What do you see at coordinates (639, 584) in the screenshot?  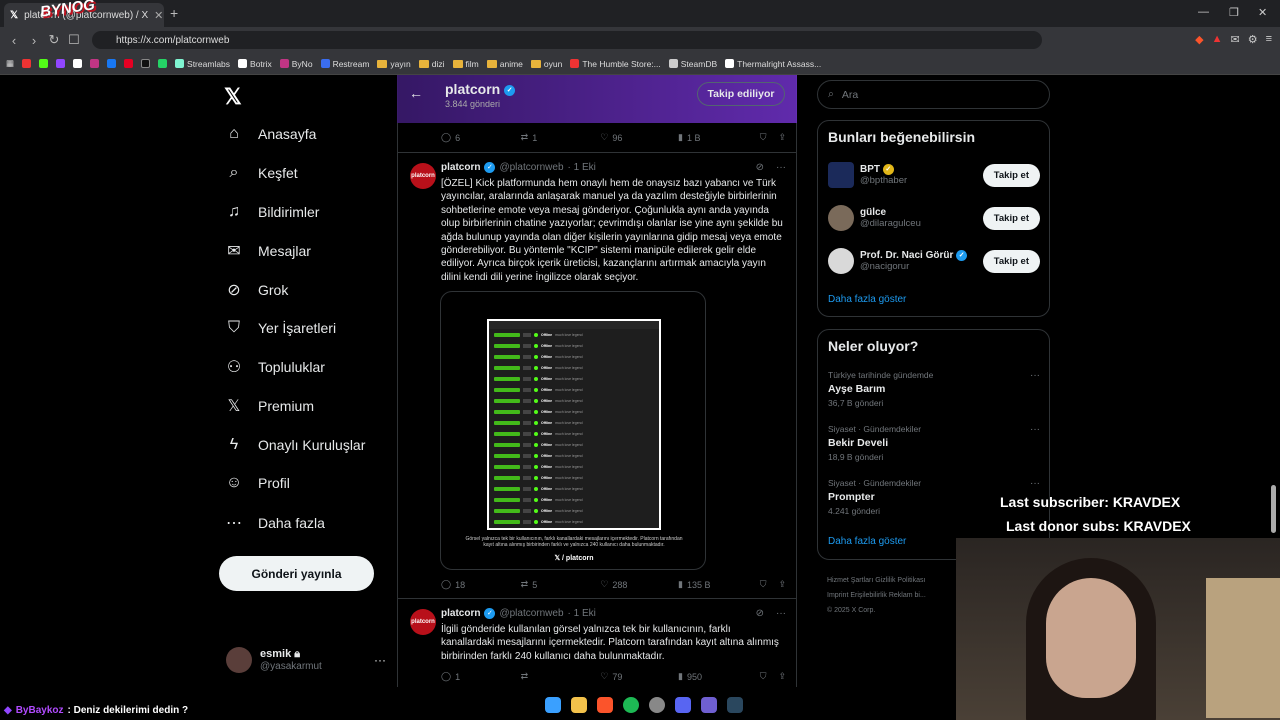 I see `like-button: ♡ 288` at bounding box center [639, 584].